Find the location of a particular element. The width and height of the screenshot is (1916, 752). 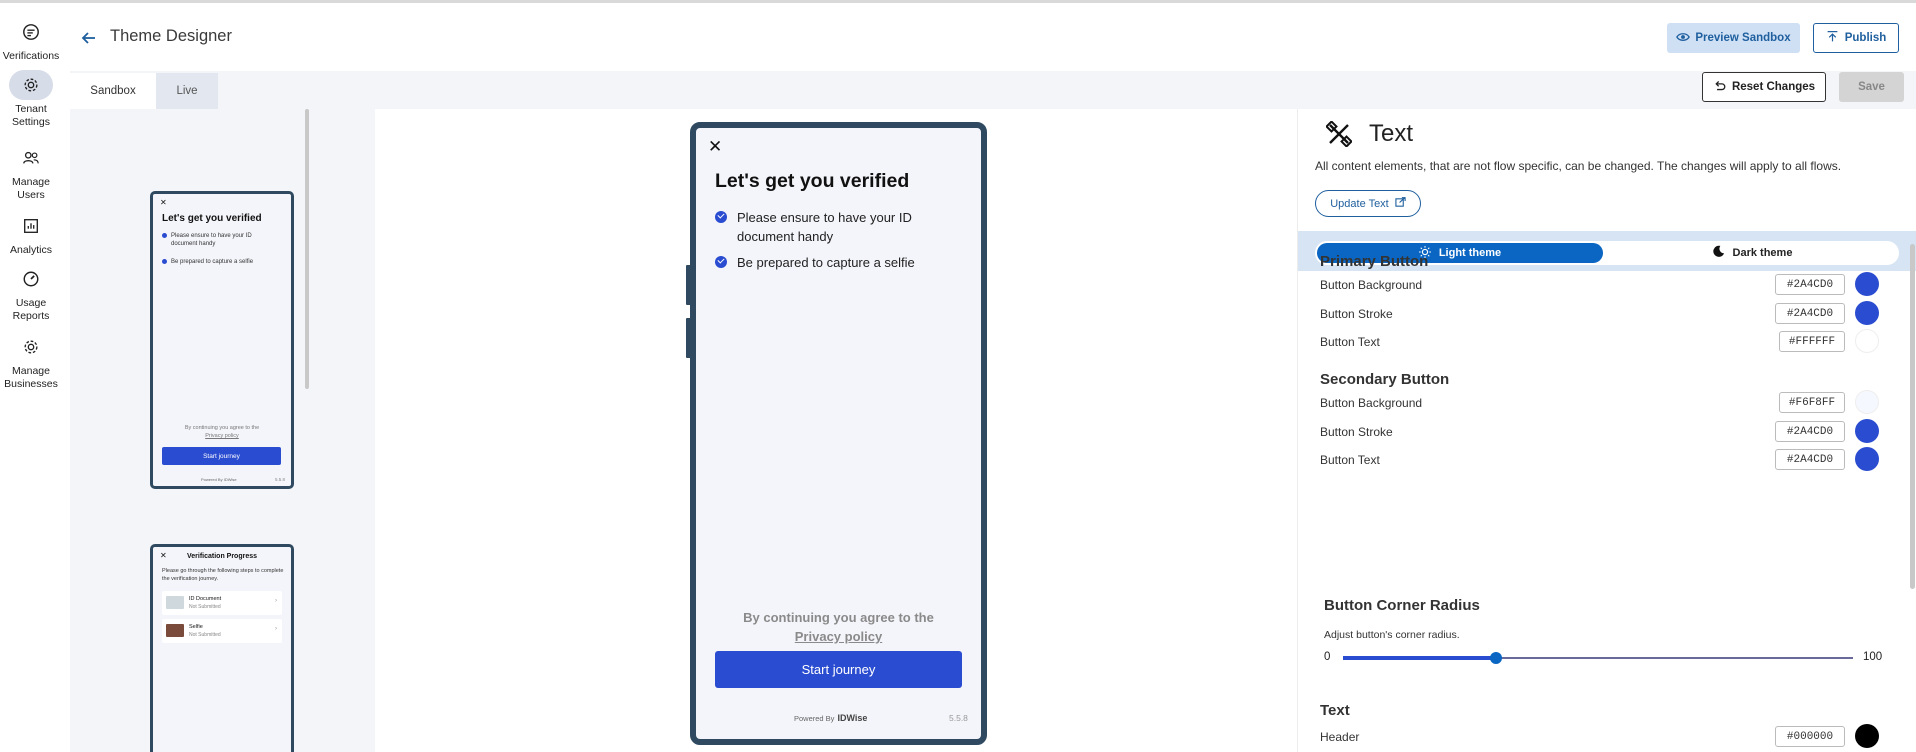

preview-sandbox-button: Preview Sandbox is located at coordinates (1733, 38).